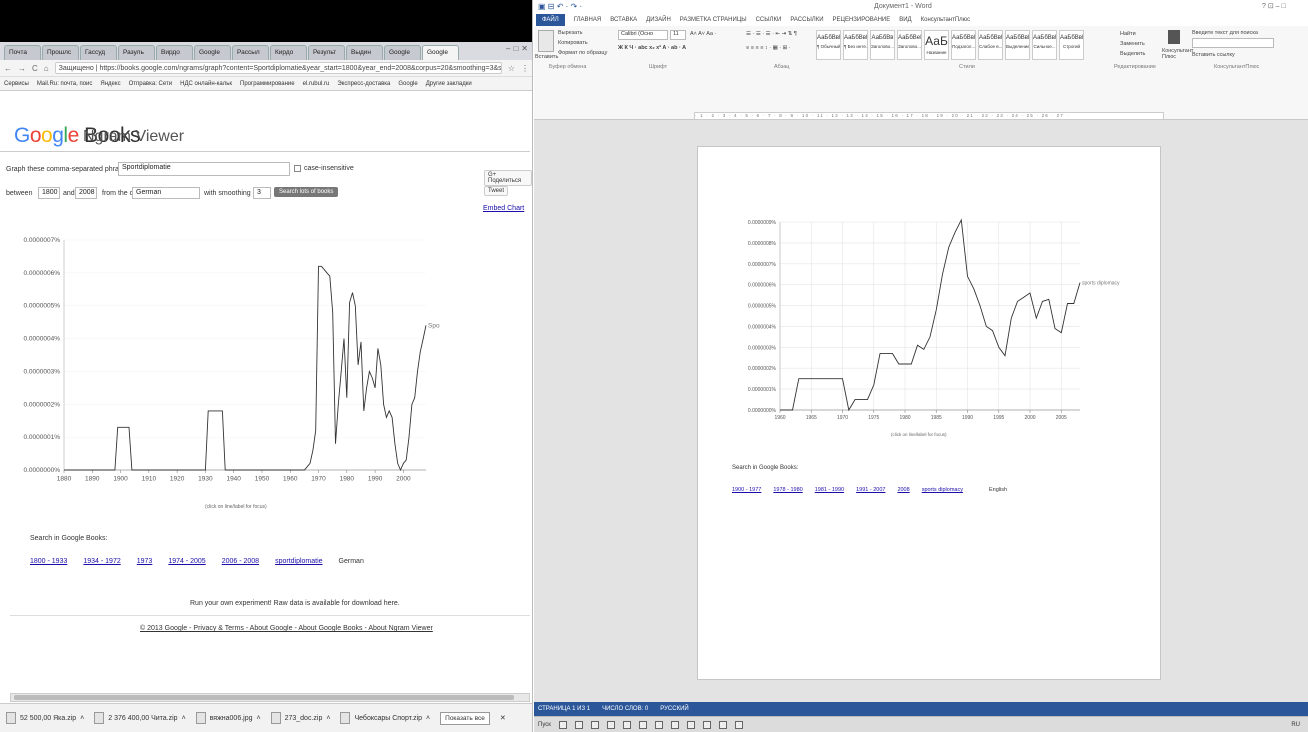 This screenshot has width=1308, height=732. What do you see at coordinates (746, 490) in the screenshot?
I see `search-range-link: 1900 - 1977` at bounding box center [746, 490].